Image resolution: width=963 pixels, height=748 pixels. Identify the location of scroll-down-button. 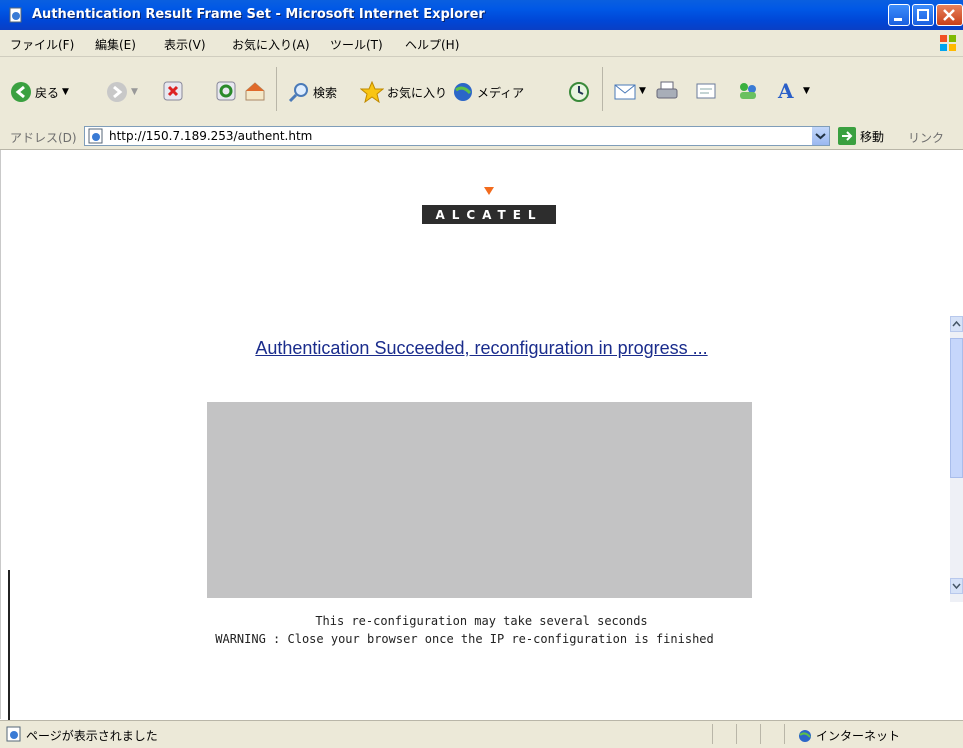
(956, 586).